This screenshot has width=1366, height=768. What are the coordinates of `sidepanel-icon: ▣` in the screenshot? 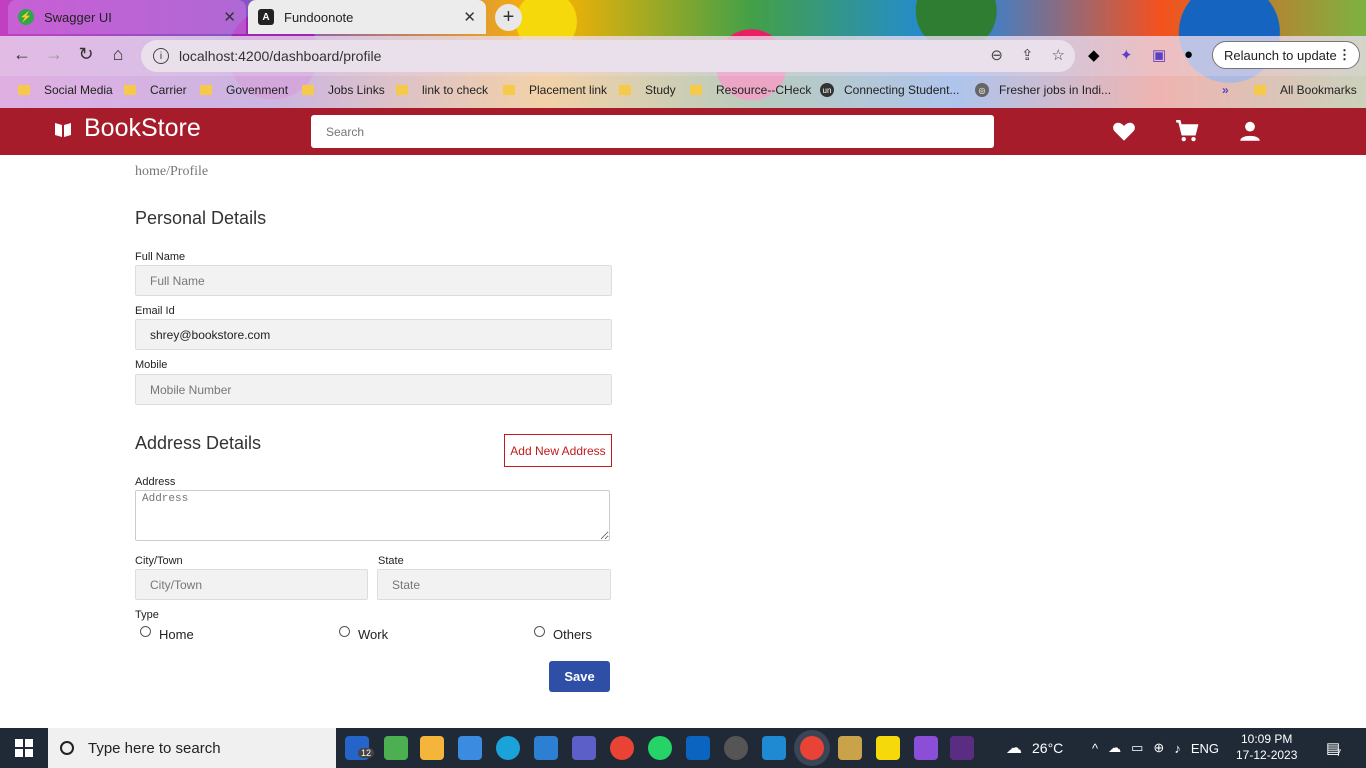 It's located at (1159, 55).